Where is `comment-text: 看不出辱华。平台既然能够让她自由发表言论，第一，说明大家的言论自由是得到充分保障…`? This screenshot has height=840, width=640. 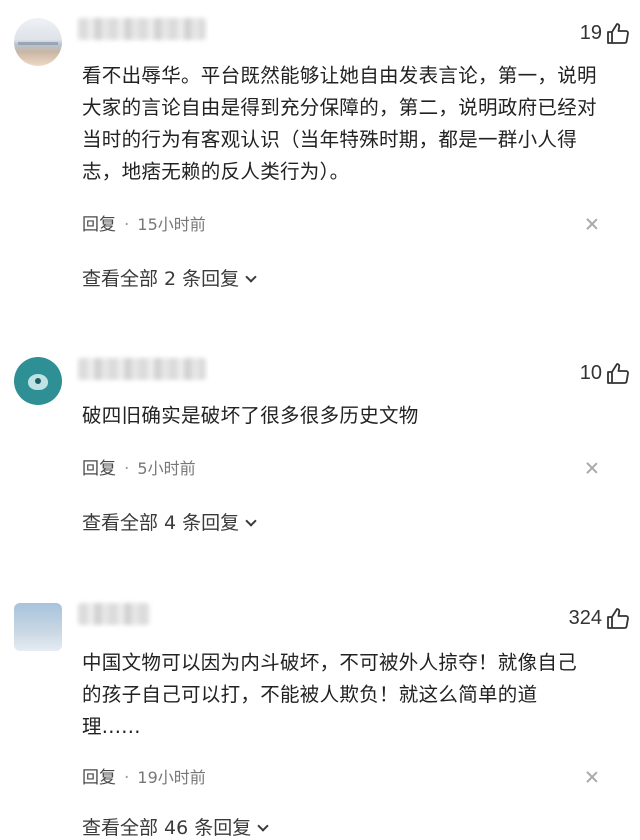
comment-text: 看不出辱华。平台既然能够让她自由发表言论，第一，说明大家的言论自由是得到充分保障… is located at coordinates (339, 123).